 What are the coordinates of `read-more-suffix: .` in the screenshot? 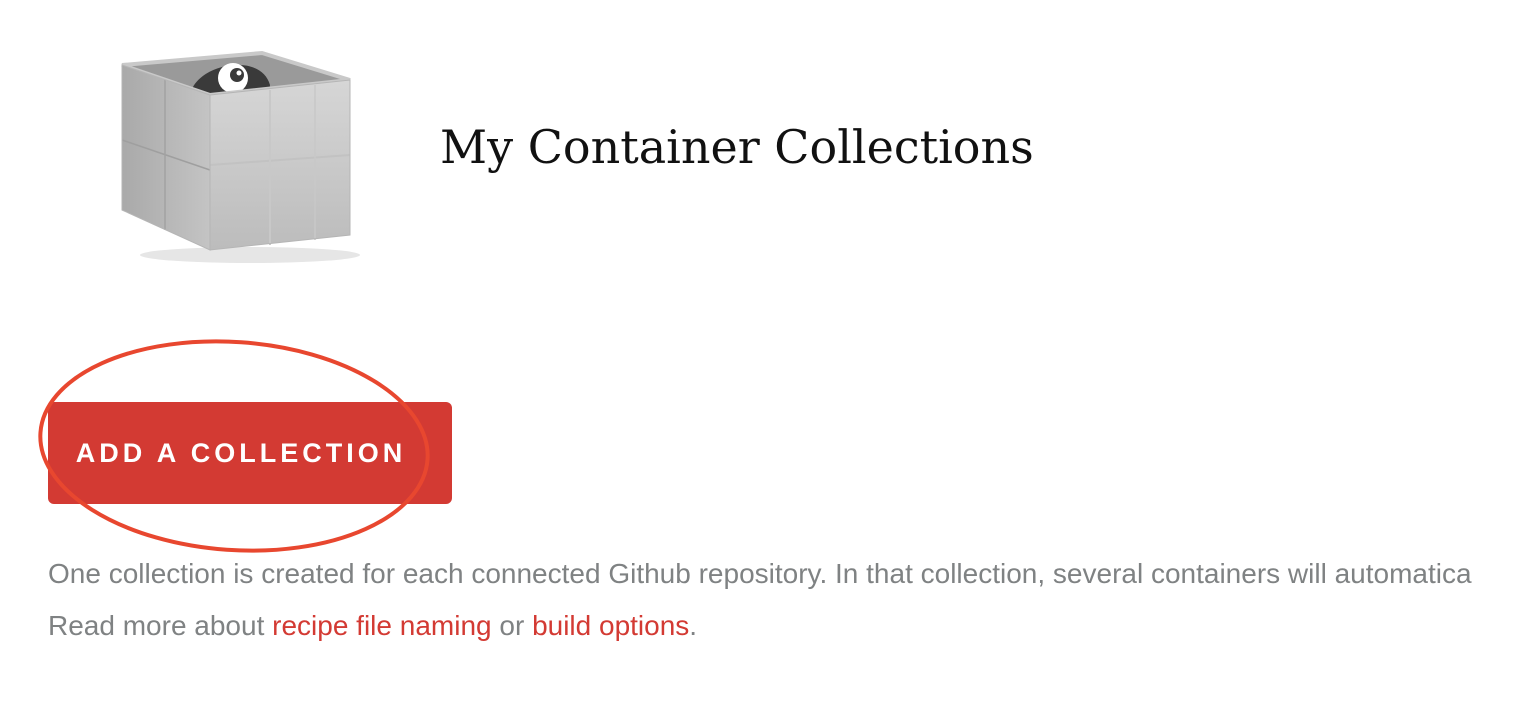 It's located at (693, 625).